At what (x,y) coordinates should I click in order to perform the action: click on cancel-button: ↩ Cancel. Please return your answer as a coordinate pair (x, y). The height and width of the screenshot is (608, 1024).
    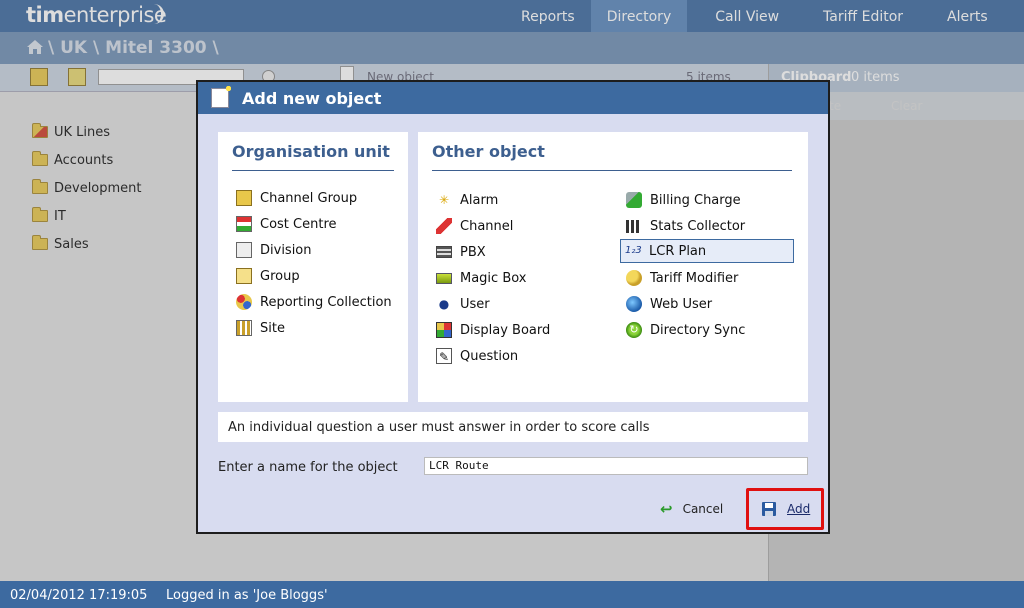
    Looking at the image, I should click on (691, 509).